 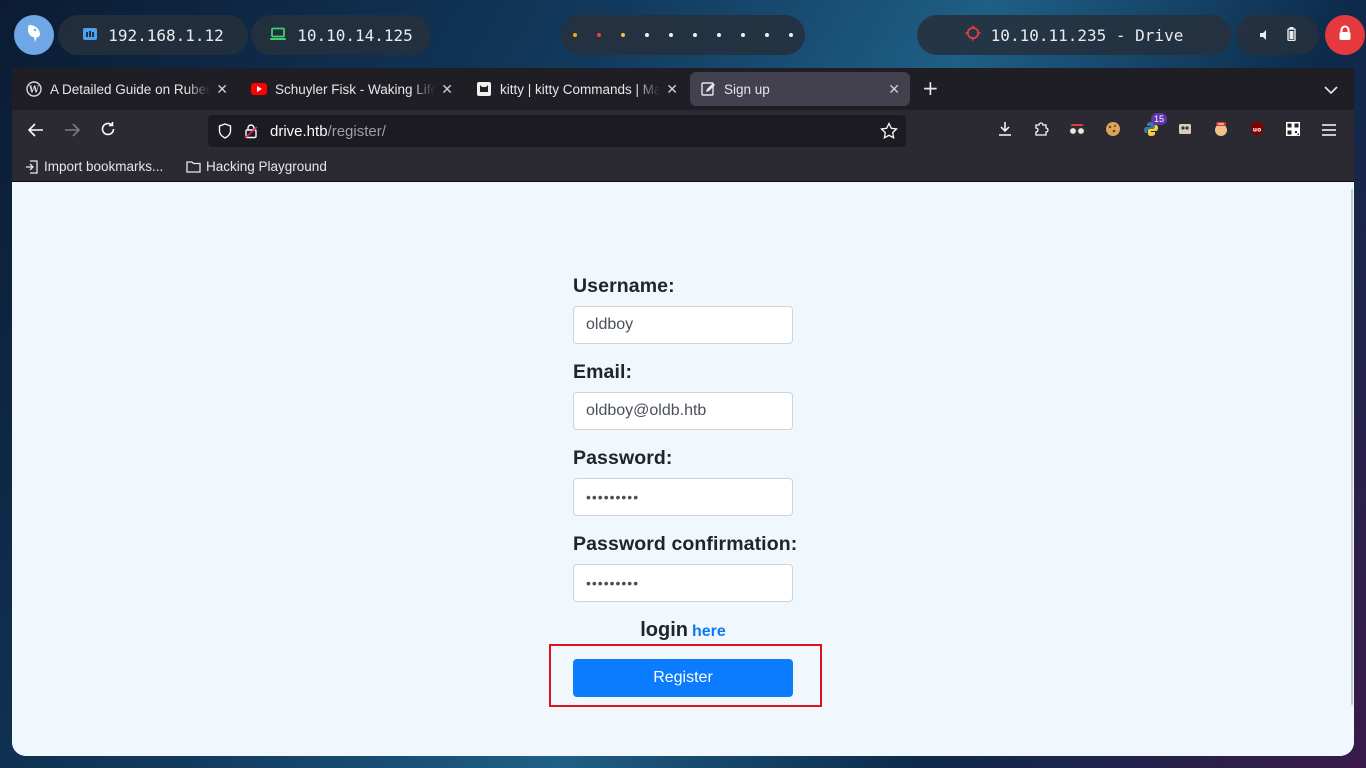 I want to click on ext-spy-button, so click(x=1077, y=131).